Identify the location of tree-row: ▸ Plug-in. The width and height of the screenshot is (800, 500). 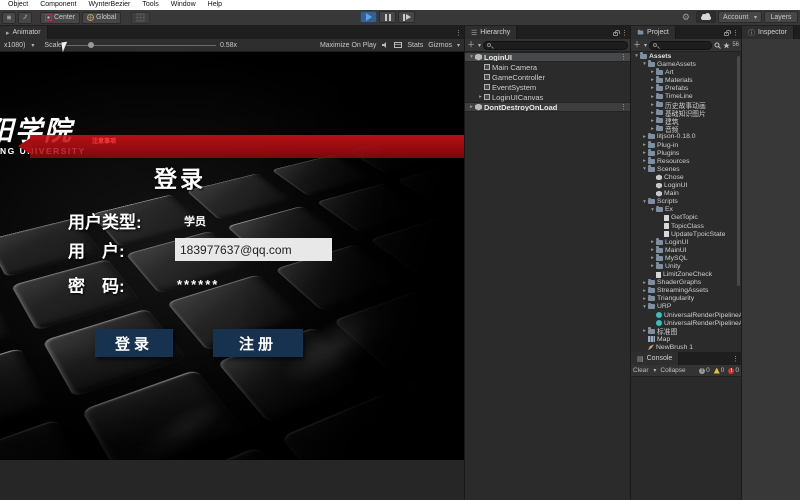
(686, 145).